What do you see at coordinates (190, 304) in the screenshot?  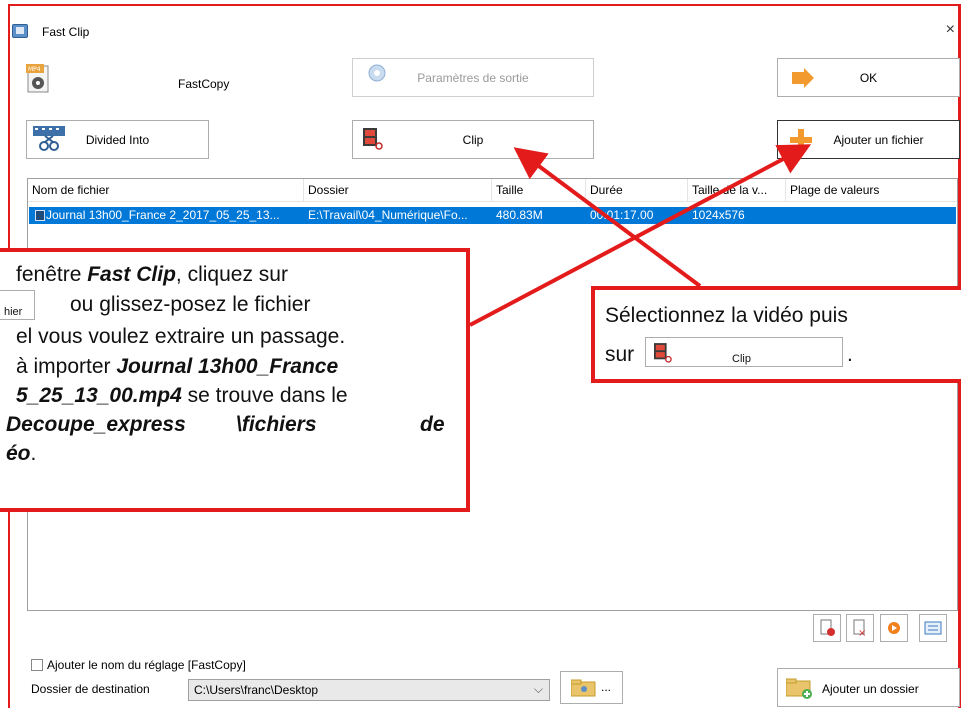 I see `callout-left-line-2: ou glissez-posez le fichier` at bounding box center [190, 304].